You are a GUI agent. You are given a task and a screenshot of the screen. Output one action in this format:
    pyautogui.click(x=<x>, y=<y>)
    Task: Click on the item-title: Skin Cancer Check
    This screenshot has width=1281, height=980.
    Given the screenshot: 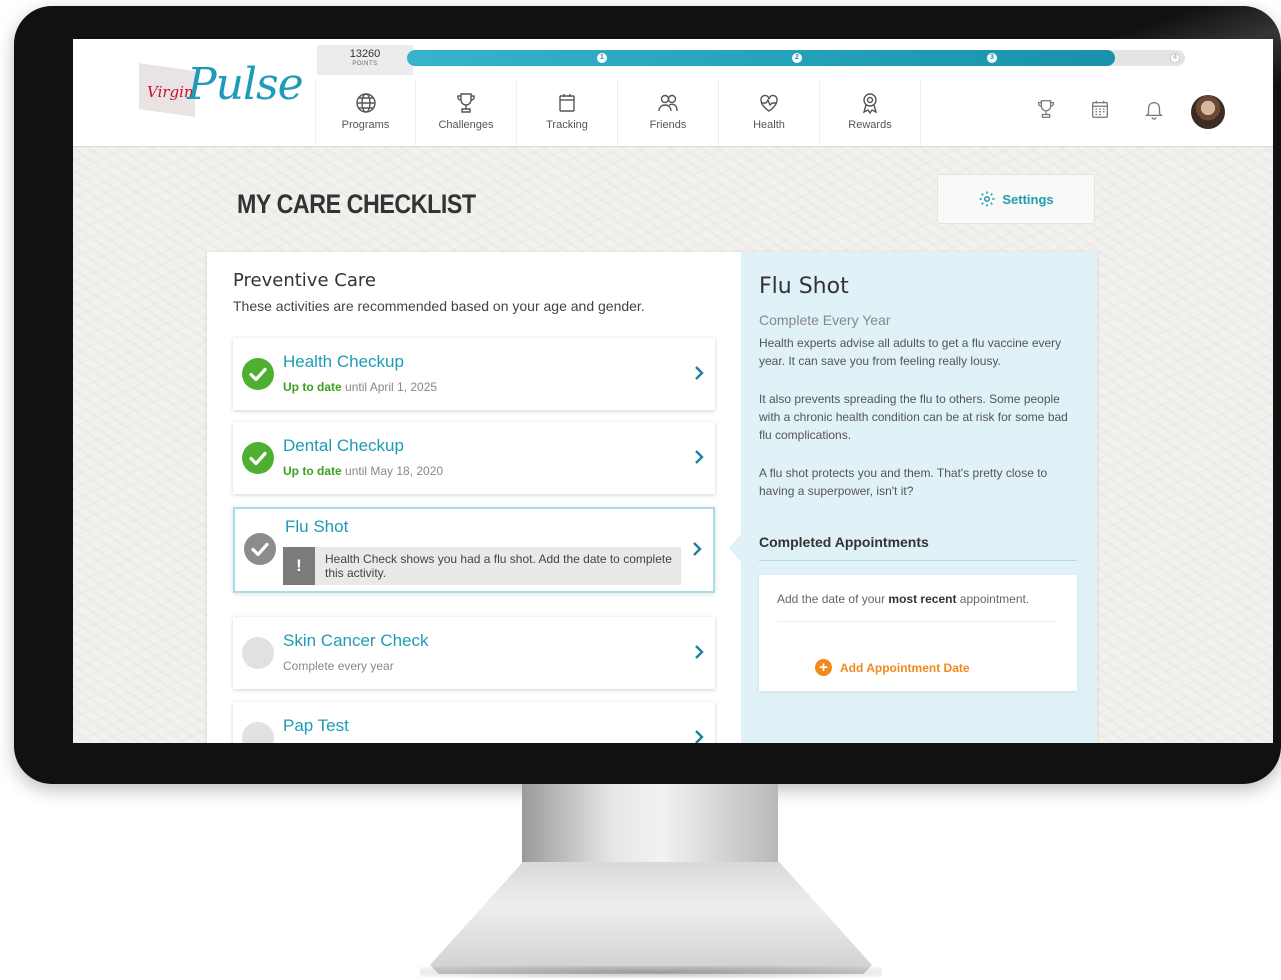 What is the action you would take?
    pyautogui.click(x=356, y=640)
    